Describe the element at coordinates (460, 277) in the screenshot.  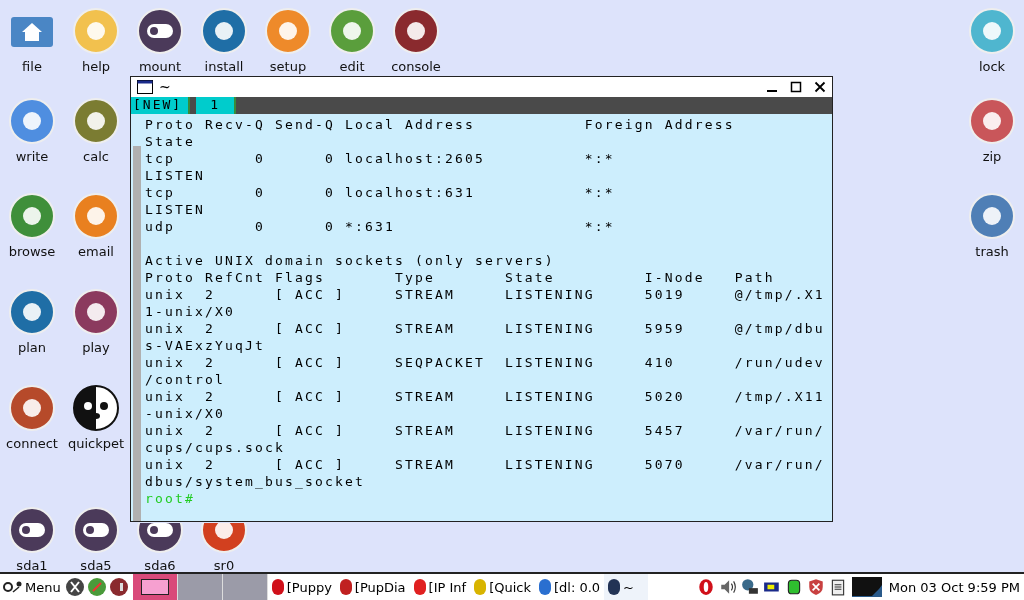
I see `terminal-line: Proto RefCnt Flags Type State I-Node Path` at that location.